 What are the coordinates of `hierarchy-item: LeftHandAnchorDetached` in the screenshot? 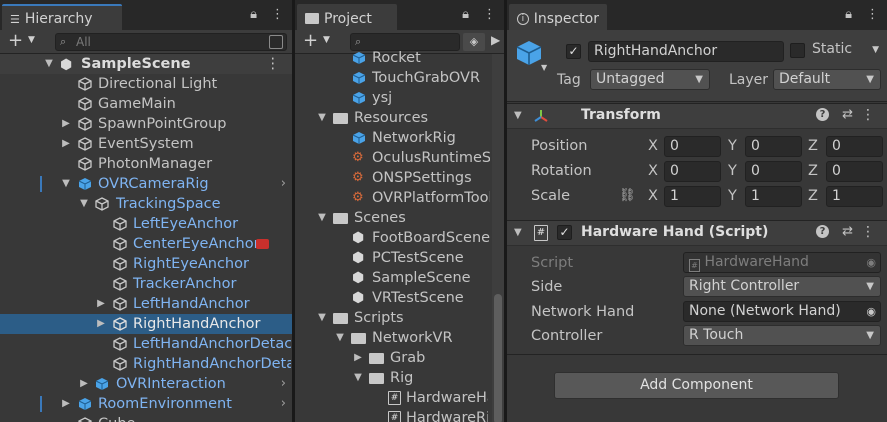 It's located at (146, 344).